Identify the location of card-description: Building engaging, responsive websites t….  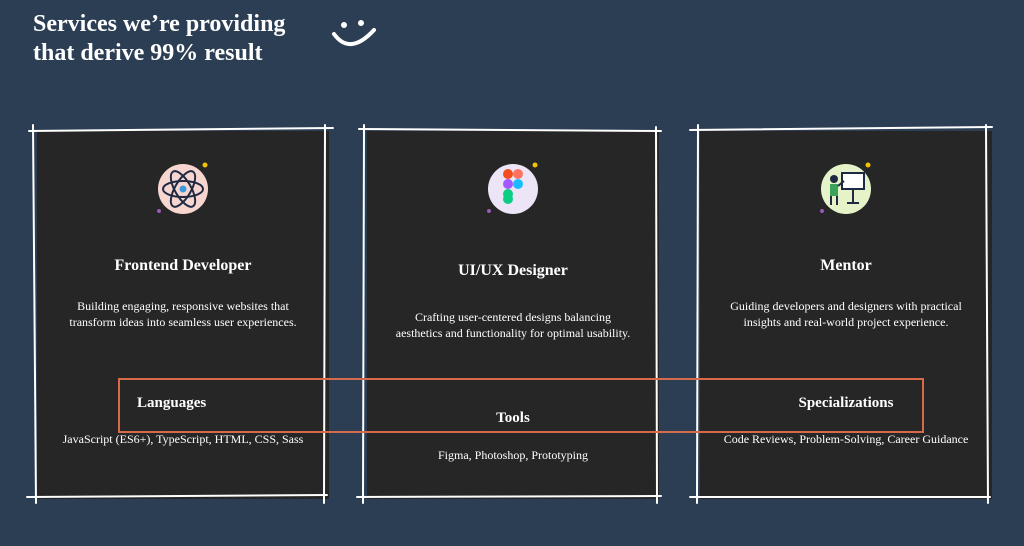
(183, 314).